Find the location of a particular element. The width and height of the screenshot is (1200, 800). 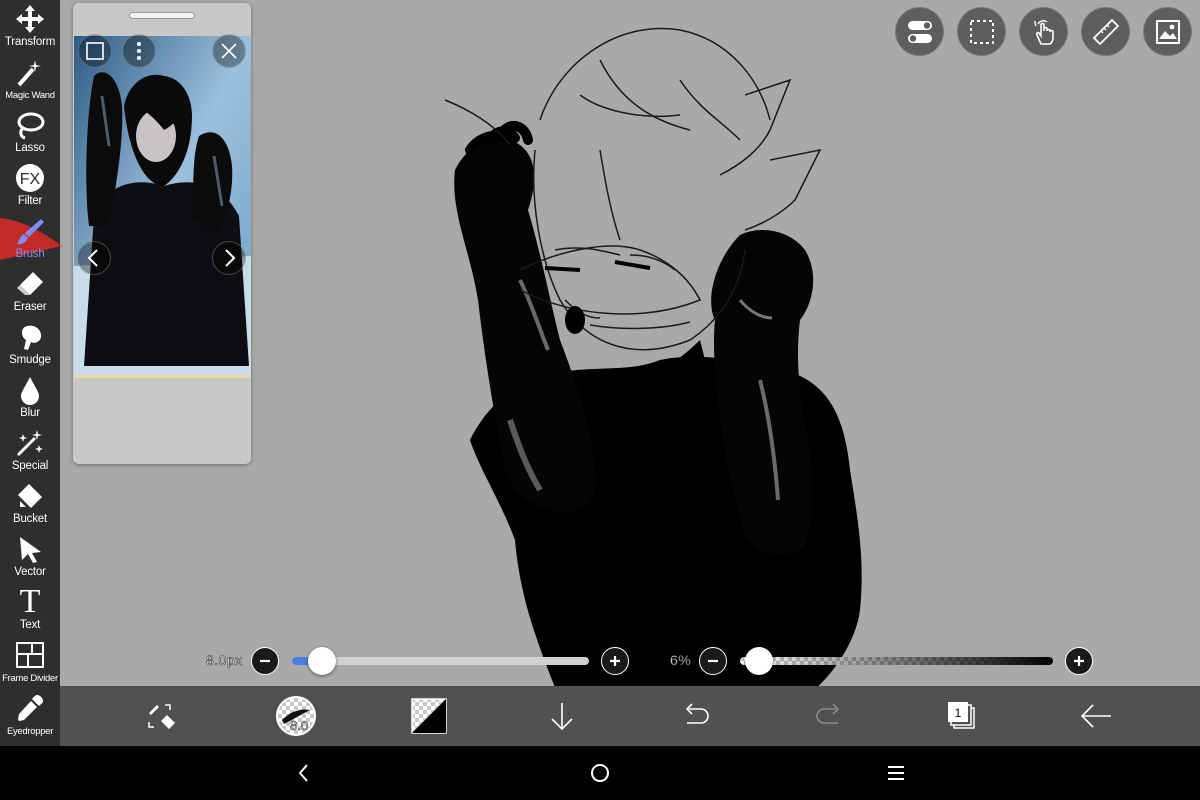

layer-count: 1 is located at coordinates (958, 713).